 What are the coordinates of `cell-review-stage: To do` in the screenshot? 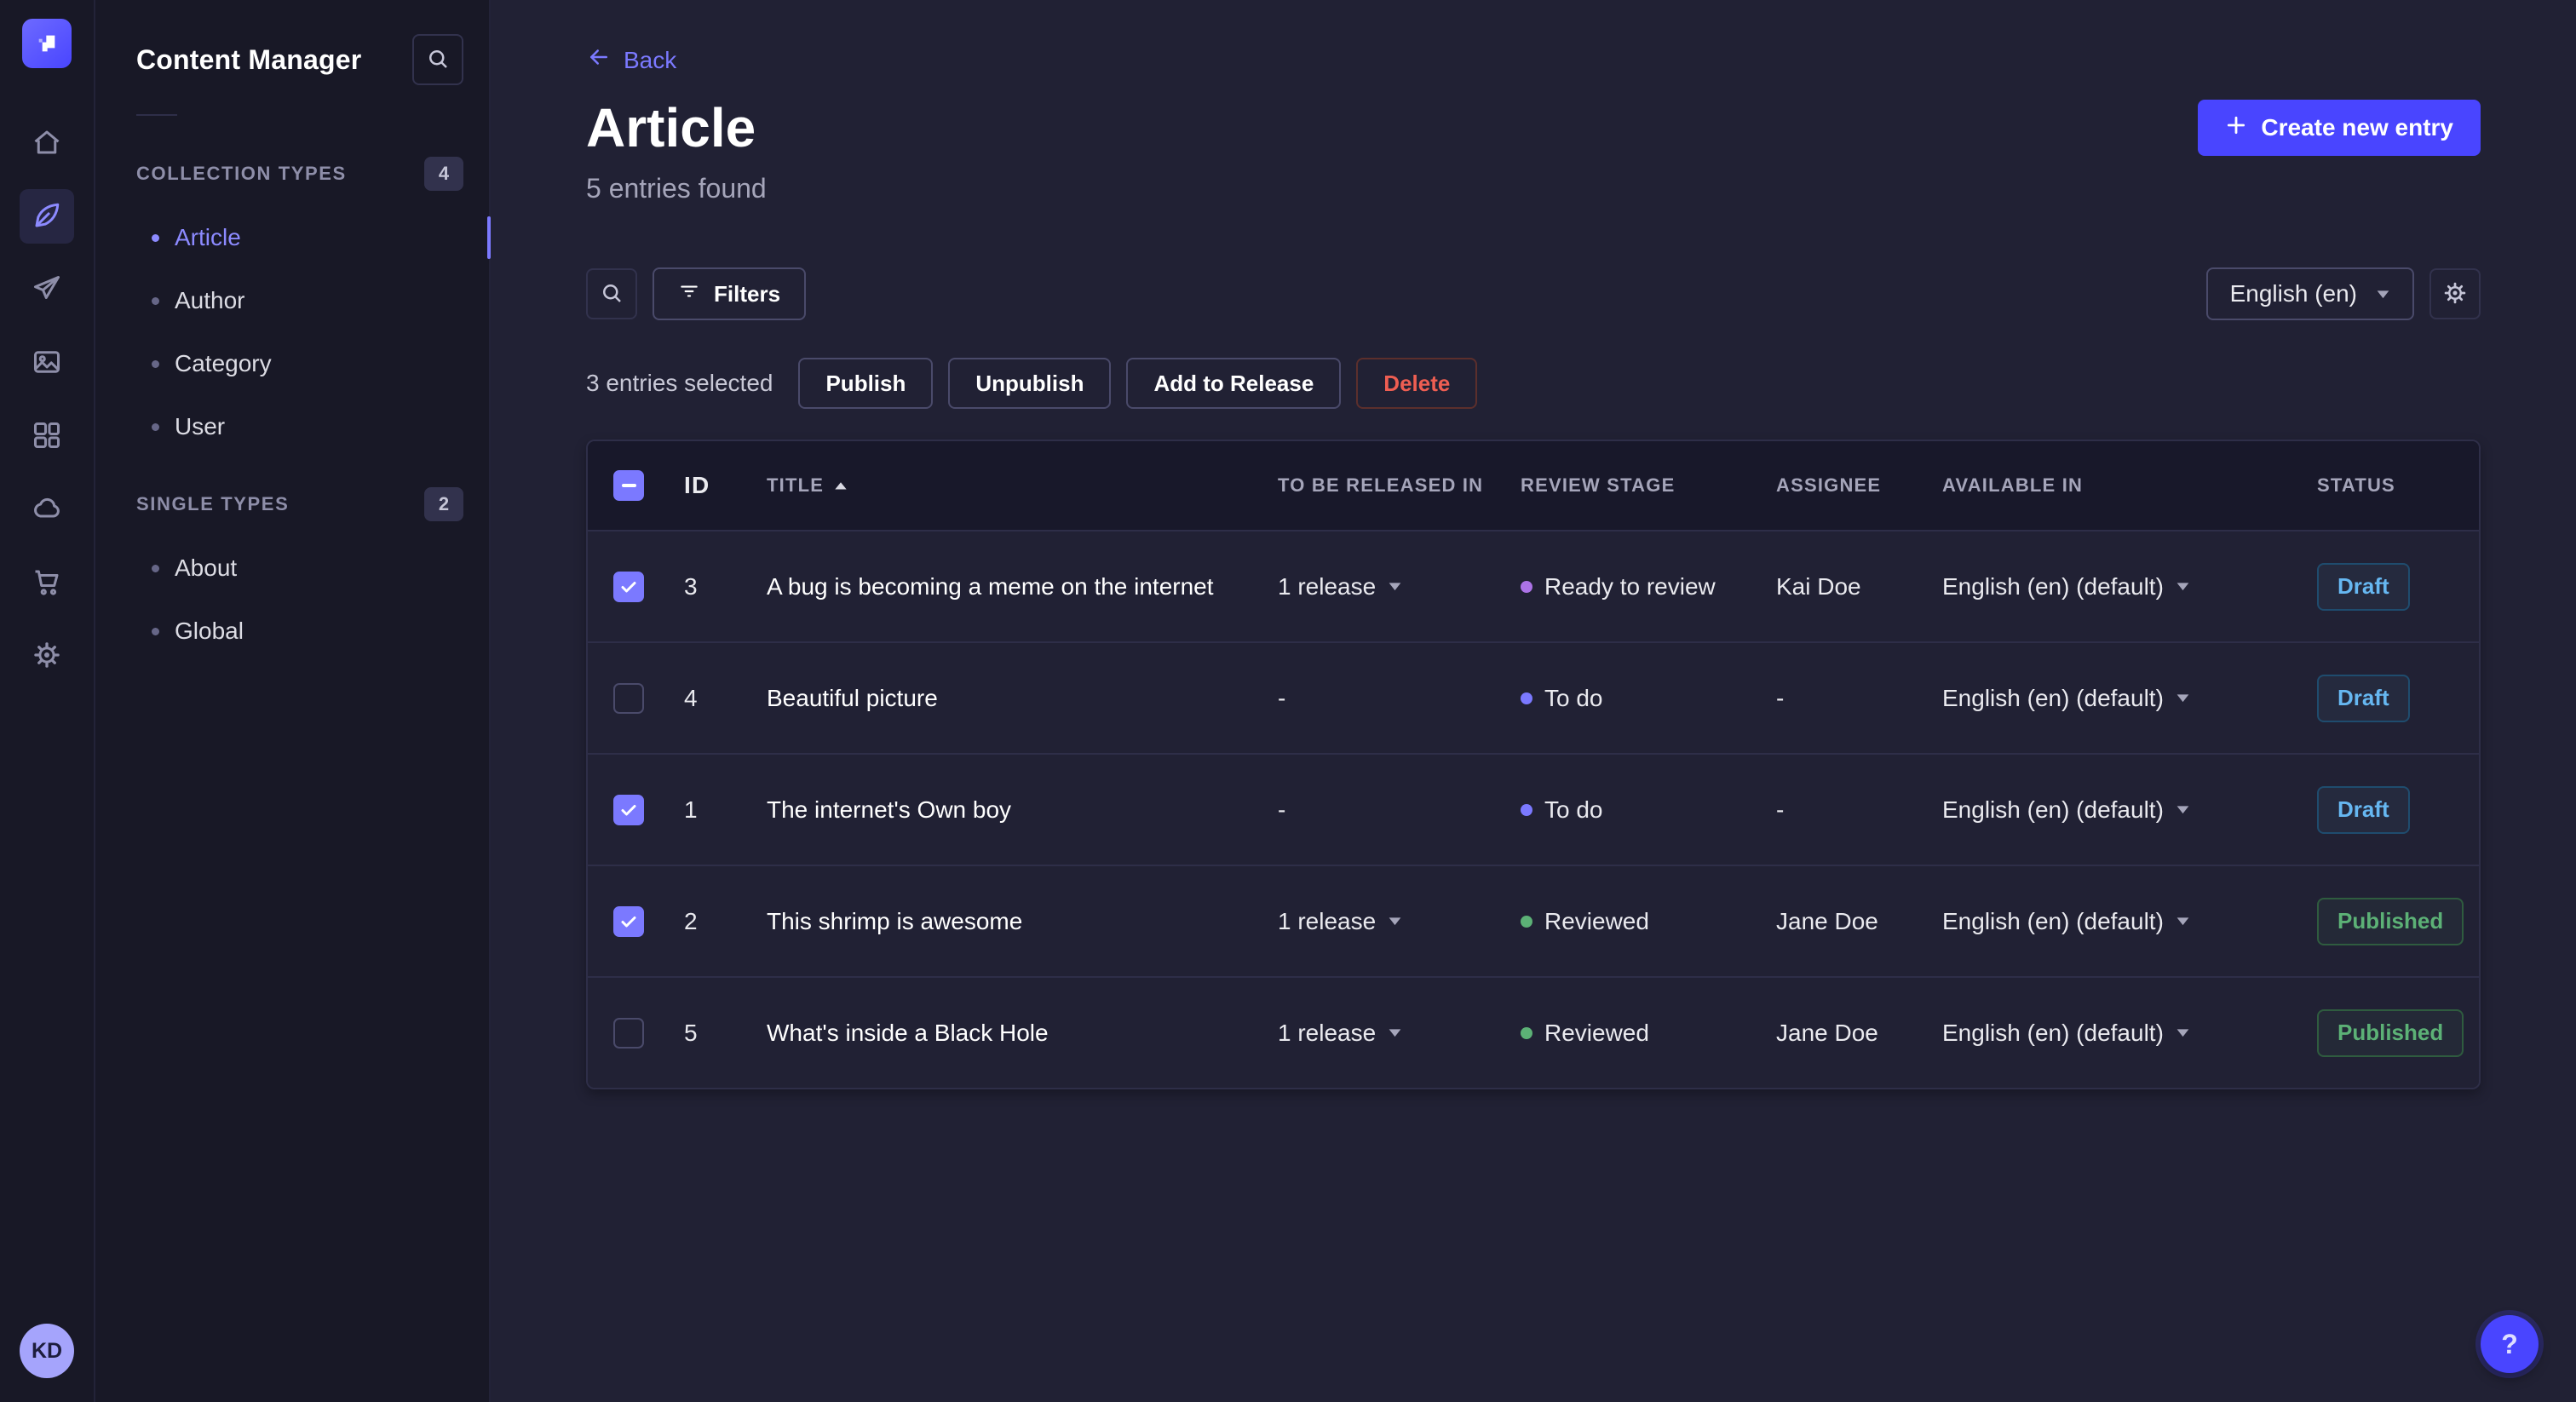 It's located at (1649, 810).